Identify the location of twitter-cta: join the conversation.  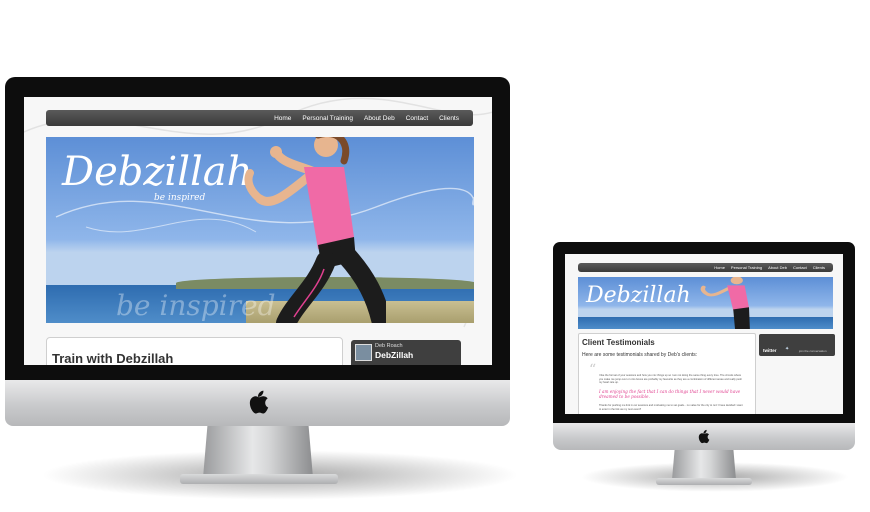
(813, 351).